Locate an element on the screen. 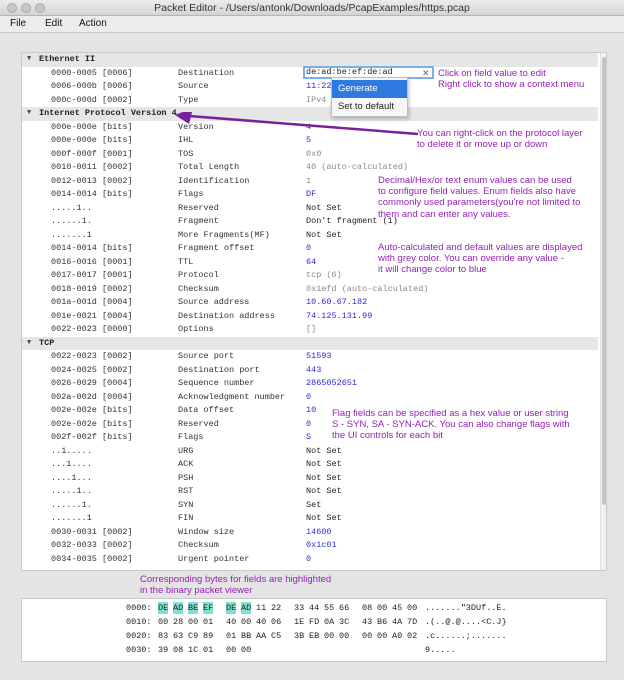 The width and height of the screenshot is (624, 680). field-value: 40 (auto-calculated) is located at coordinates (357, 168).